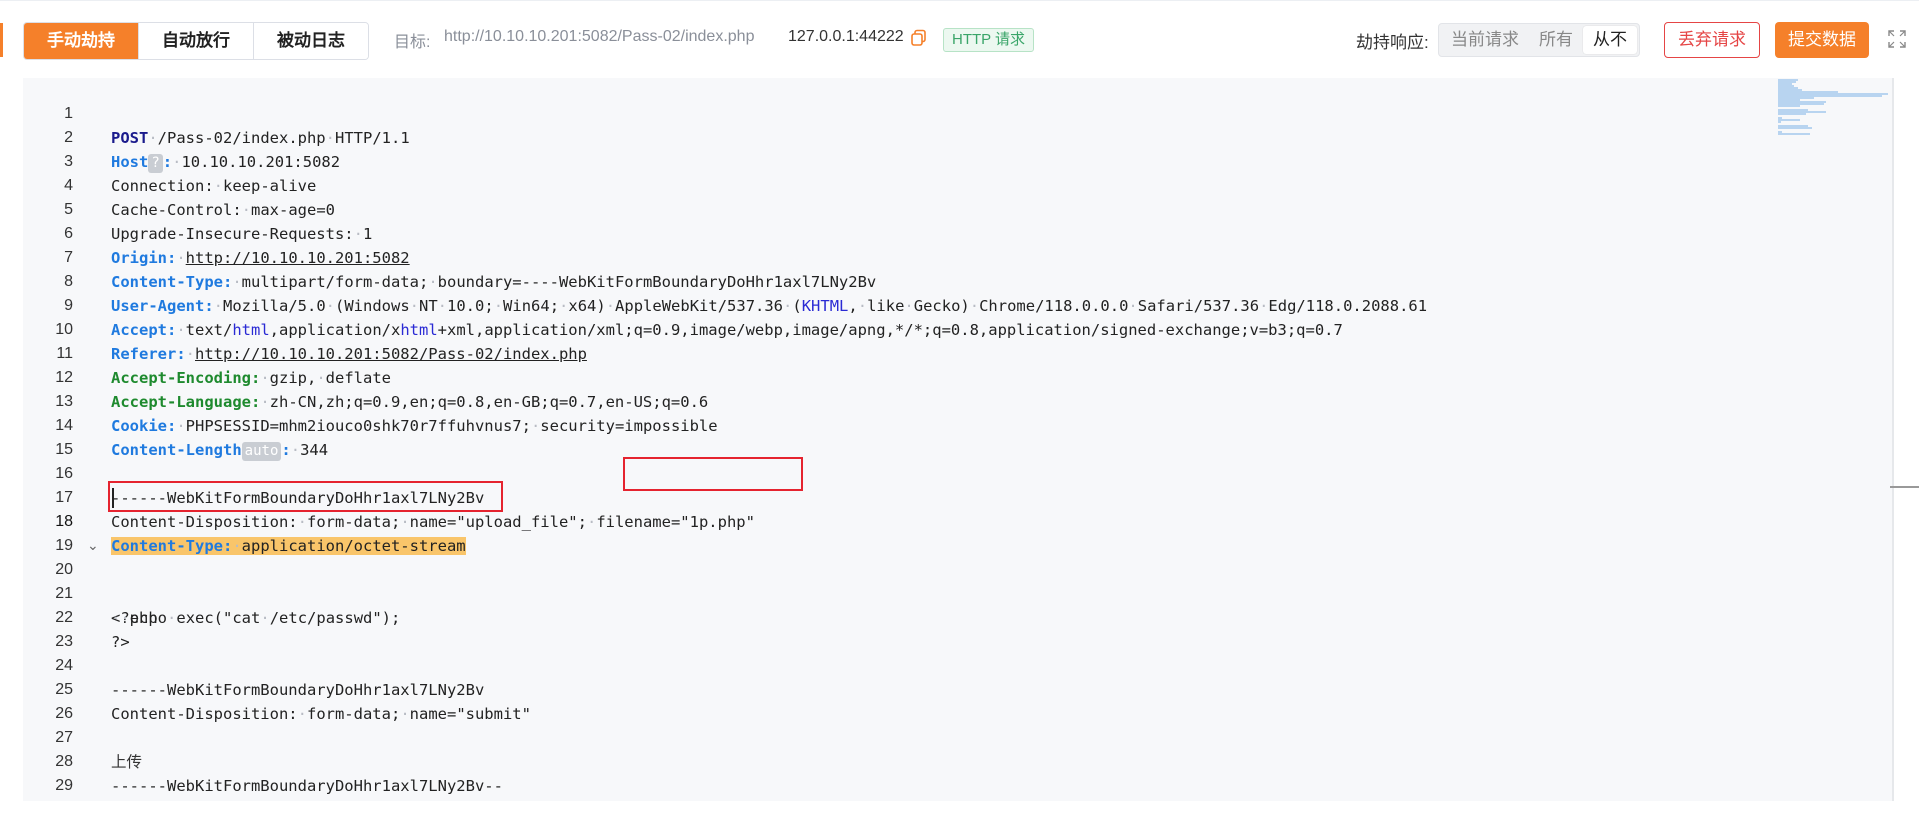 This screenshot has height=822, width=1919. Describe the element at coordinates (989, 40) in the screenshot. I see `request-type-badge: HTTP 请求` at that location.